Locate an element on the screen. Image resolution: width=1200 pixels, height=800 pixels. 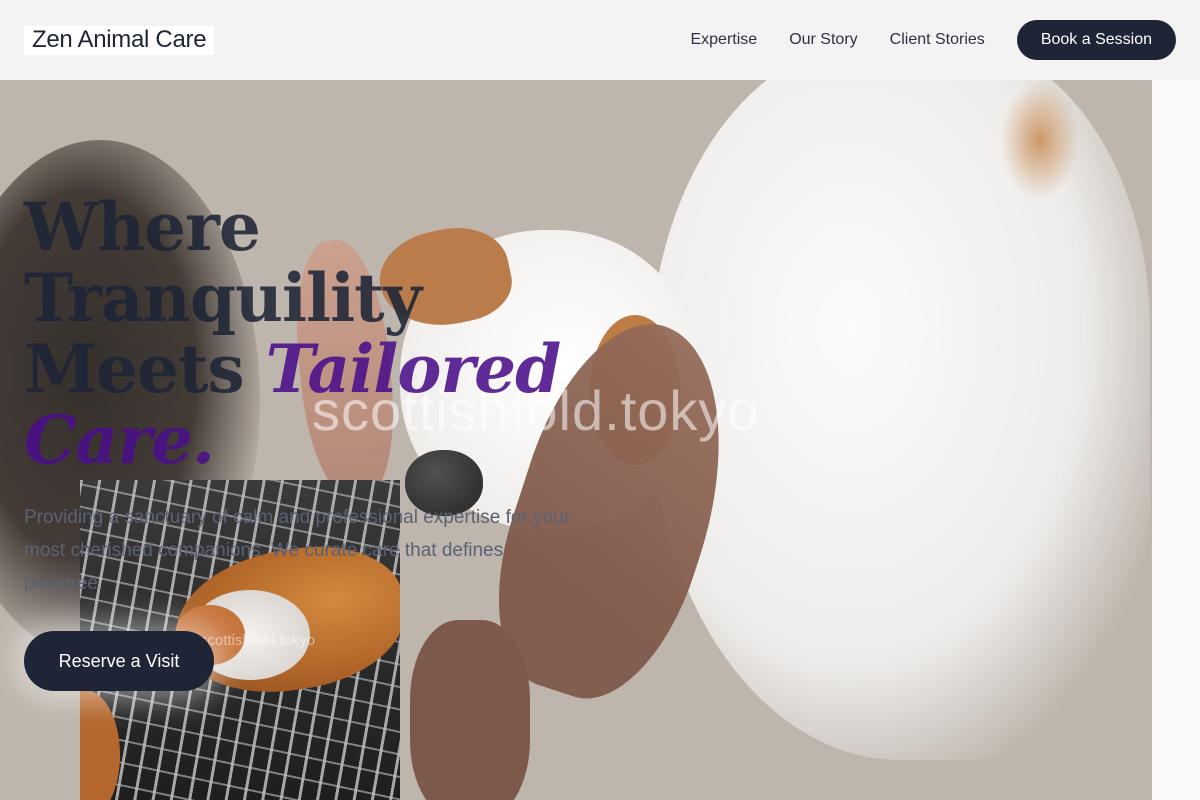
headline-accent-1: Tailored is located at coordinates (413, 369).